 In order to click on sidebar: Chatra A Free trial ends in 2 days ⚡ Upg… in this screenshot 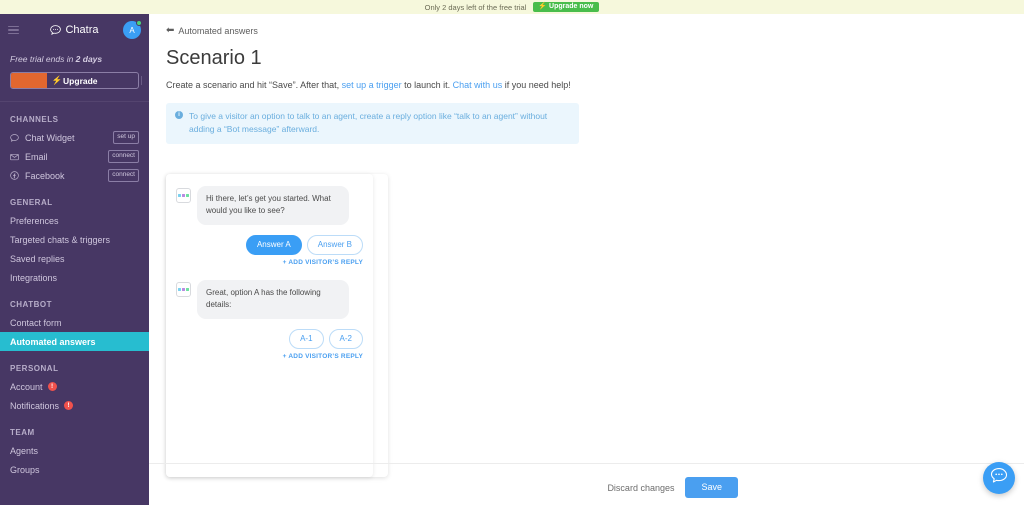, I will do `click(74, 259)`.